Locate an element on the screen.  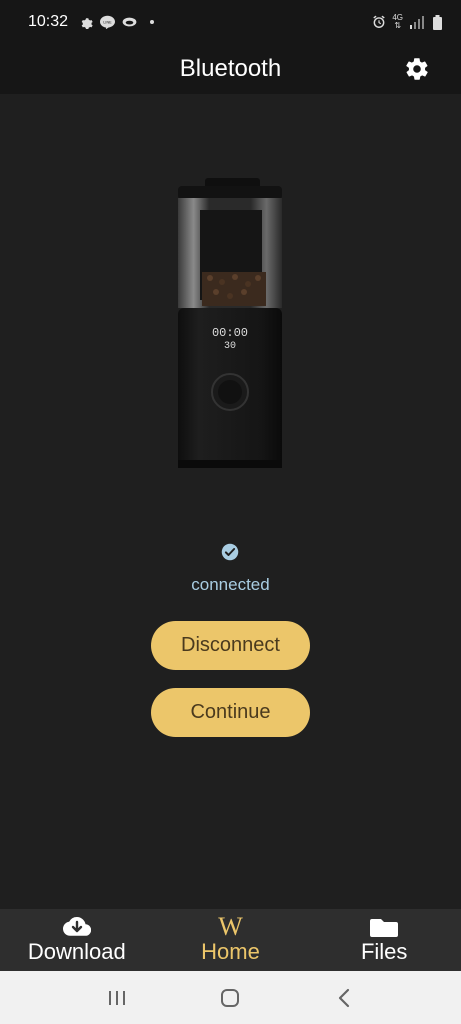
line-icon: LINE is located at coordinates (108, 22).